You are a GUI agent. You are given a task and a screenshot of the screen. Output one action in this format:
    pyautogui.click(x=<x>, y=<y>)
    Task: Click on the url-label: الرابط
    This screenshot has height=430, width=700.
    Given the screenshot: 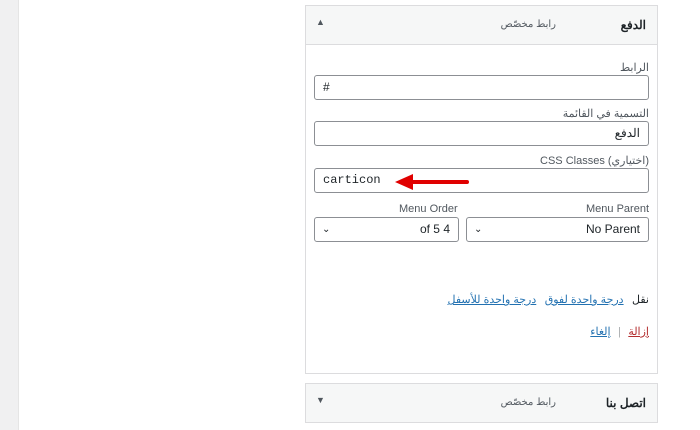 What is the action you would take?
    pyautogui.click(x=634, y=68)
    